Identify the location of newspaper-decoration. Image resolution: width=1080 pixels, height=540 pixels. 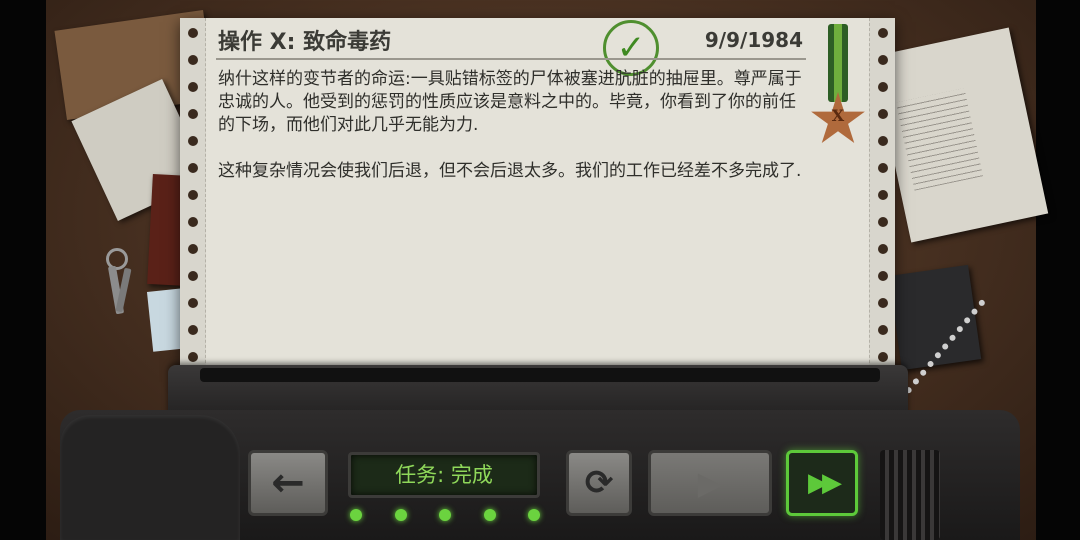
(960, 135).